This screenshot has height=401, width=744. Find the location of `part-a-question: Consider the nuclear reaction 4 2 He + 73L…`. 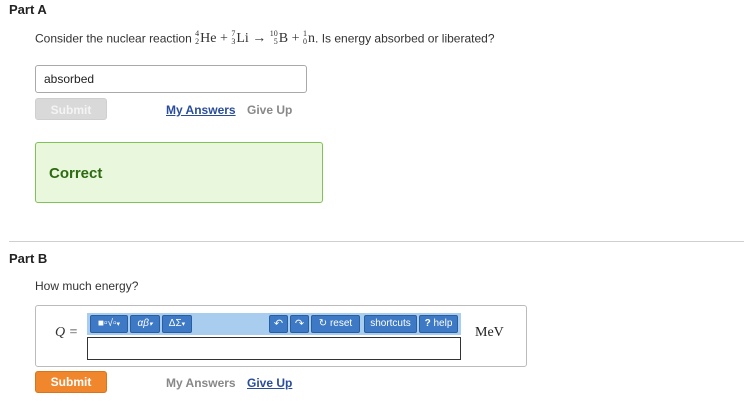

part-a-question: Consider the nuclear reaction 4 2 He + 73L… is located at coordinates (265, 38).